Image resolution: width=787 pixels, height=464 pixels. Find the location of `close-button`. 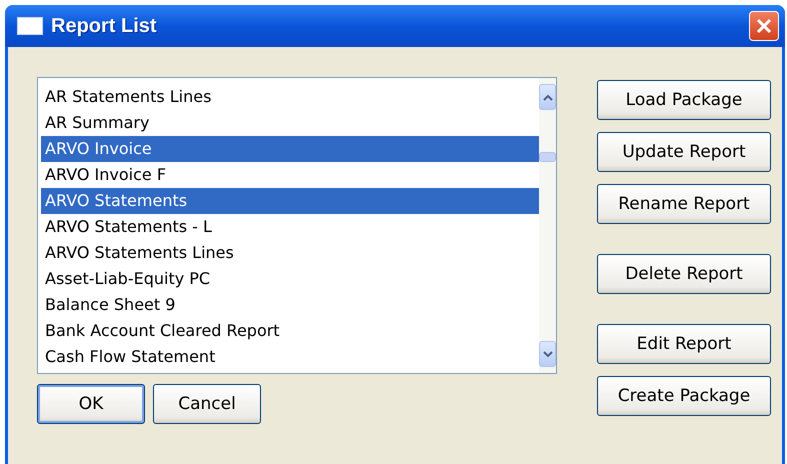

close-button is located at coordinates (764, 26).